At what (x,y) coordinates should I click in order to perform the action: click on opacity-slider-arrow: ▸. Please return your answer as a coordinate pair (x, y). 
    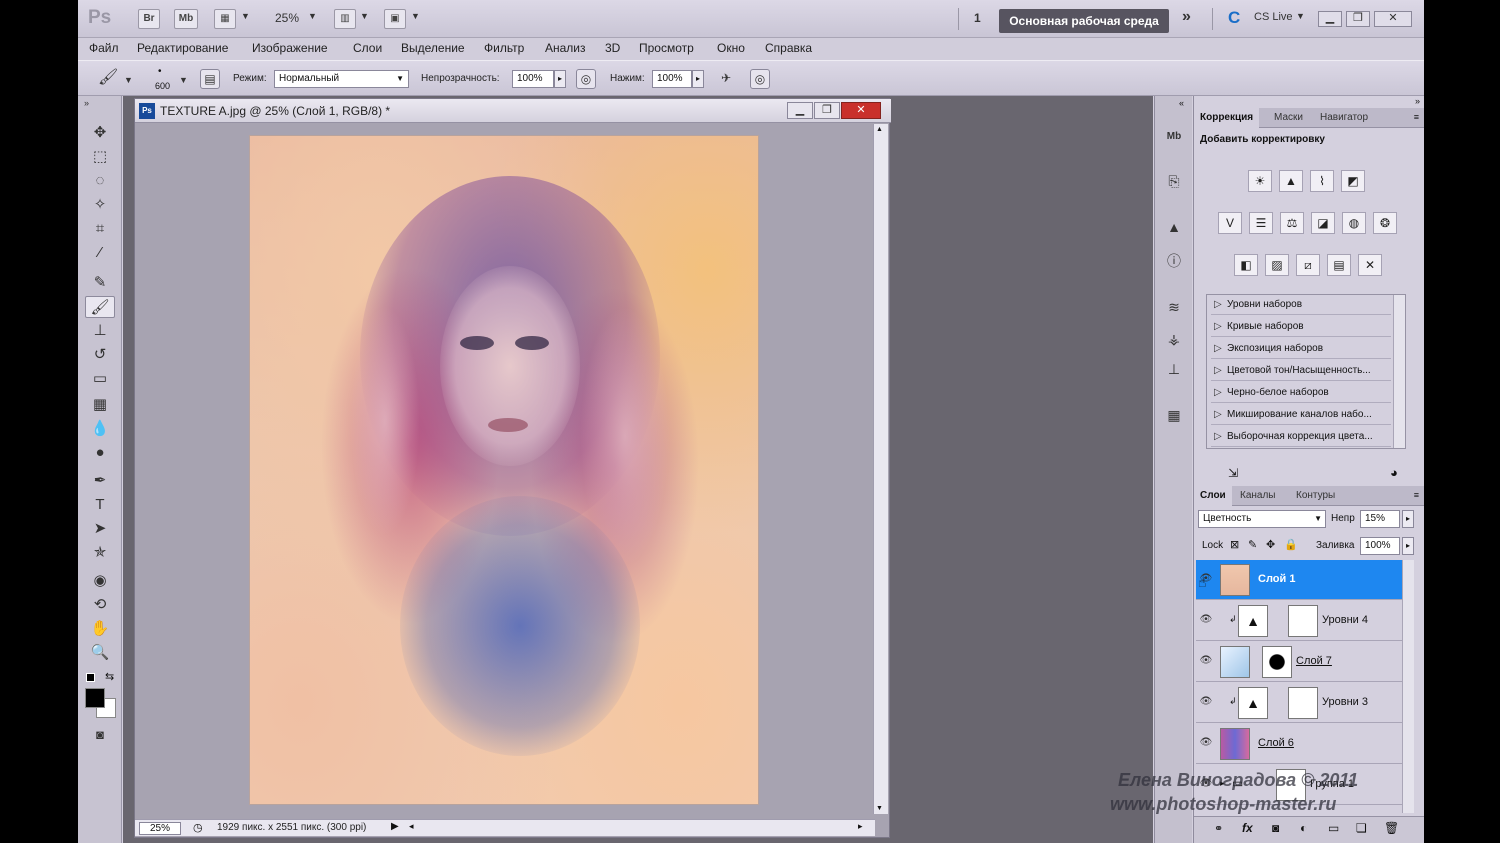
    Looking at the image, I should click on (560, 79).